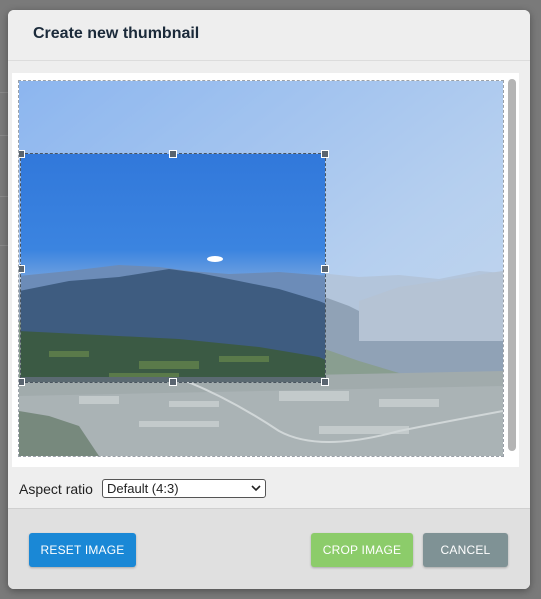 The width and height of the screenshot is (541, 599). I want to click on reset-image-button: RESET IMAGE, so click(82, 550).